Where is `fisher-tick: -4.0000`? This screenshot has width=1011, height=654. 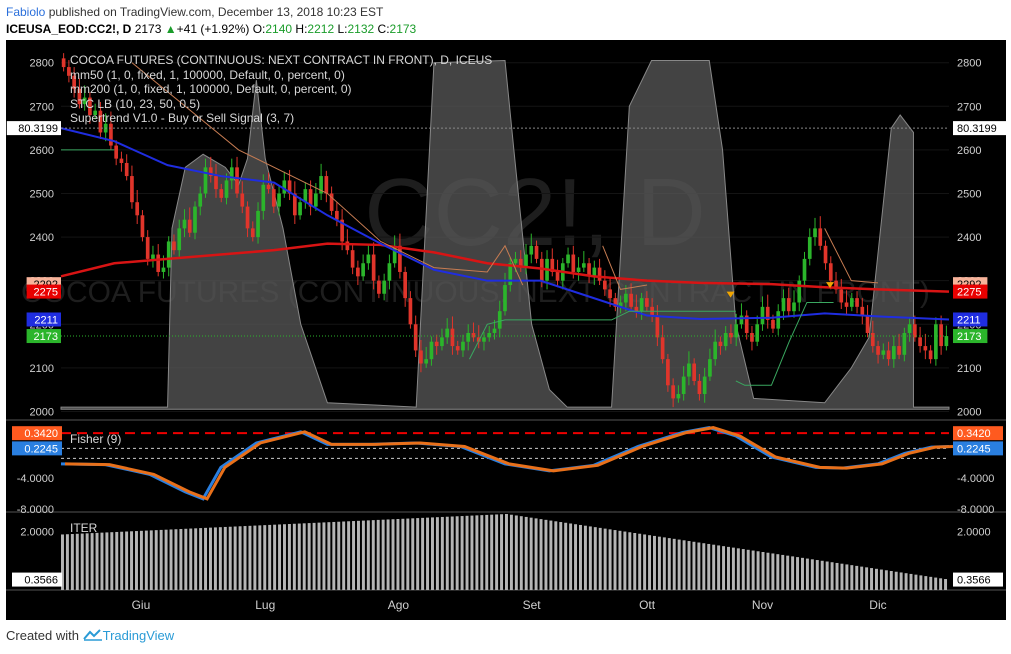 fisher-tick: -4.0000 is located at coordinates (35, 479).